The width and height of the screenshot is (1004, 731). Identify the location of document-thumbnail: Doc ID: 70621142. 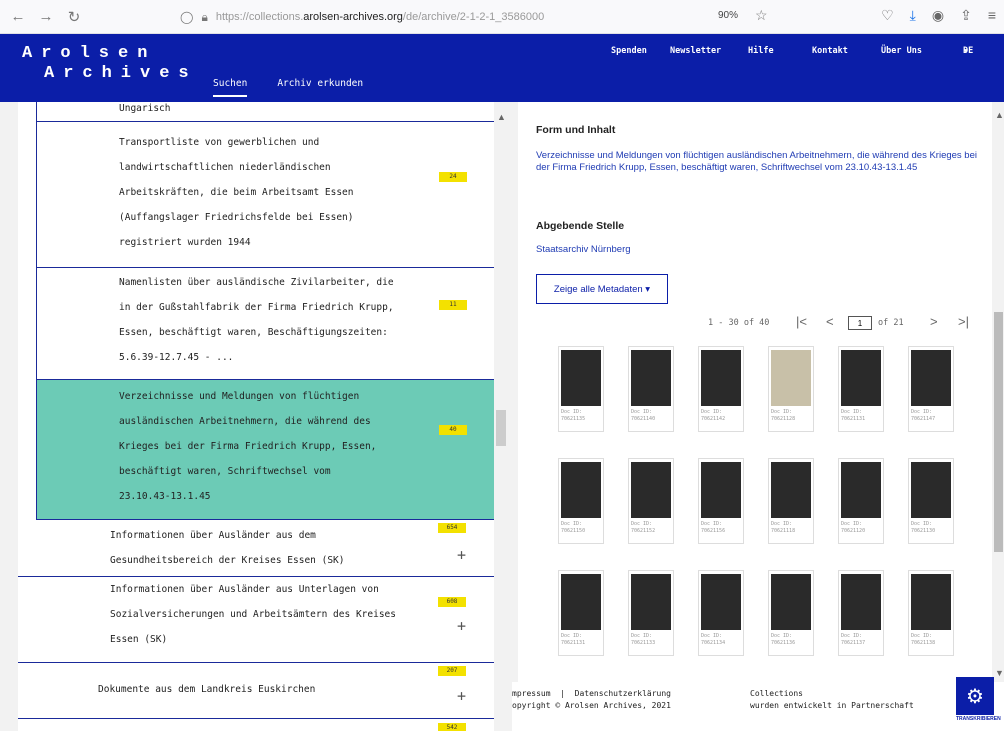
(721, 389).